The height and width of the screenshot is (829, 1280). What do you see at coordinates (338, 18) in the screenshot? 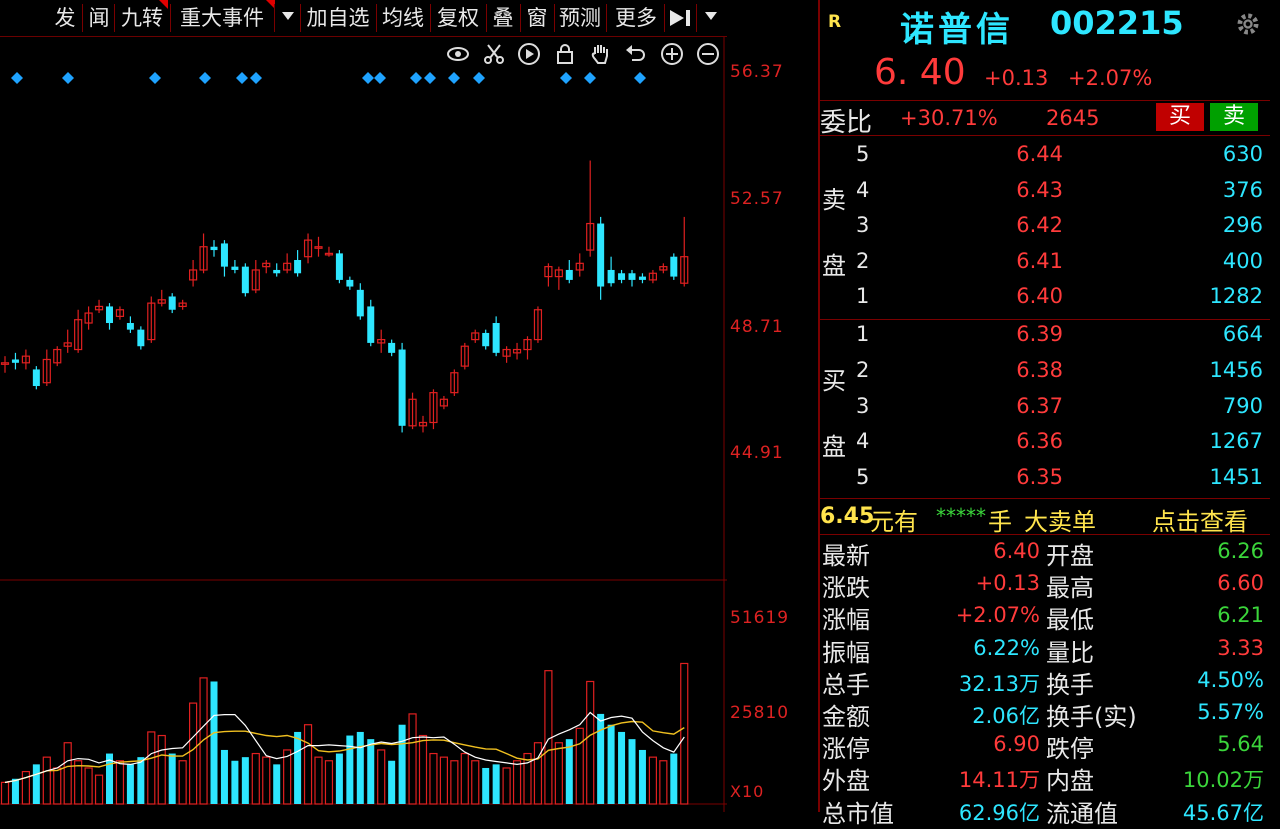
I see `toolbar-add-watchlist: 加自选` at bounding box center [338, 18].